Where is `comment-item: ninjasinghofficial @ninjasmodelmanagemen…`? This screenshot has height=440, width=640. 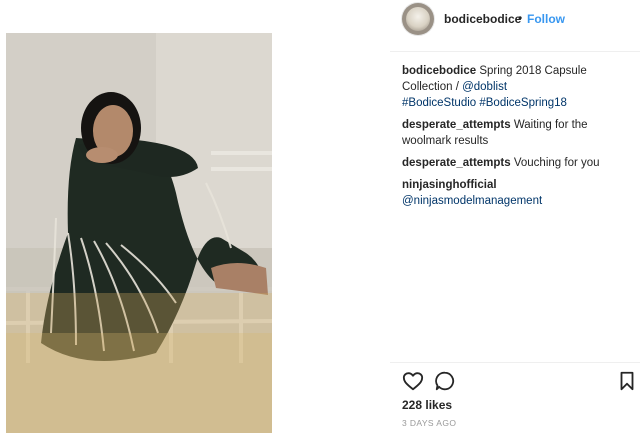 comment-item: ninjasinghofficial @ninjasmodelmanagemen… is located at coordinates (520, 193).